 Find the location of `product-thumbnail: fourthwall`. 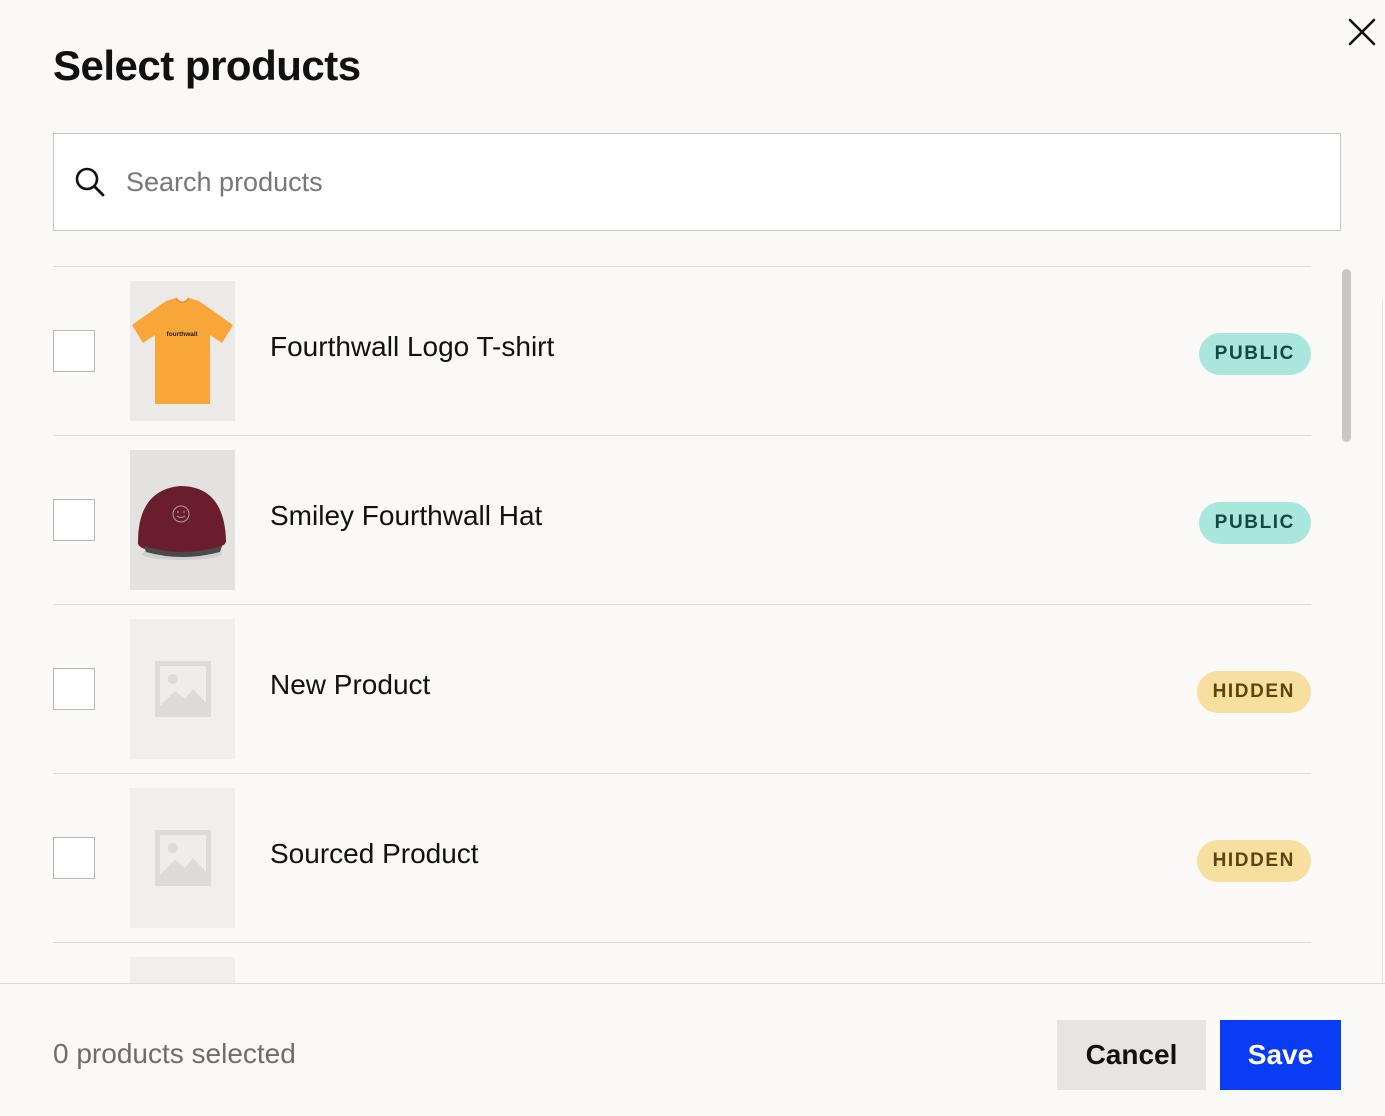

product-thumbnail: fourthwall is located at coordinates (182, 351).